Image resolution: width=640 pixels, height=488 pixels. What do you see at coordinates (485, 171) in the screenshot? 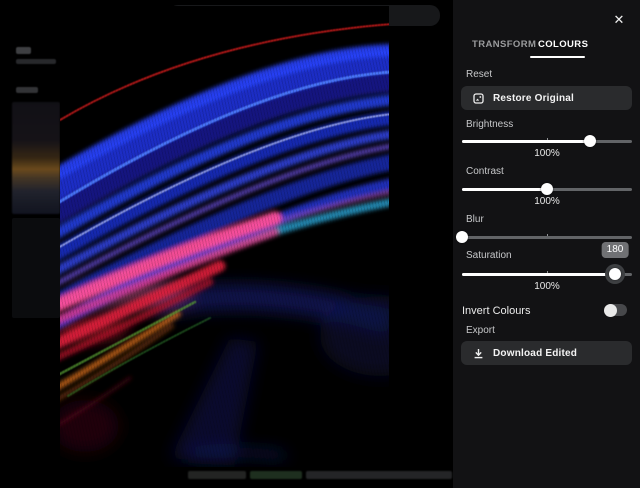
I see `contrast-label: Contrast` at bounding box center [485, 171].